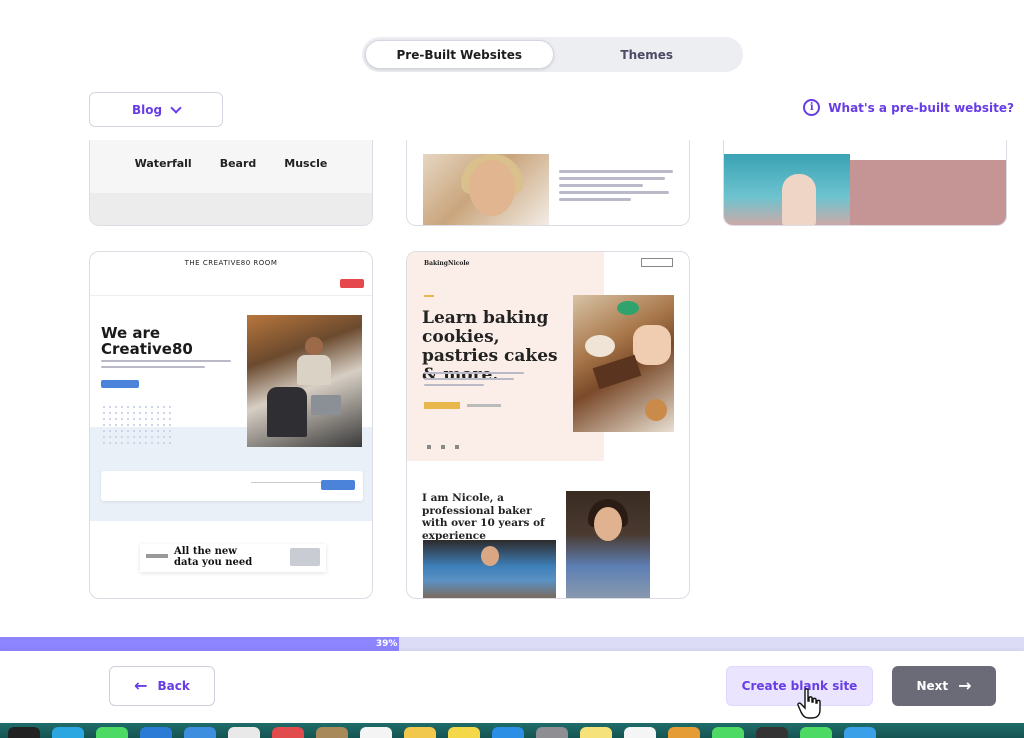  I want to click on tab-pre-built-websites: Pre-Built Websites, so click(459, 54).